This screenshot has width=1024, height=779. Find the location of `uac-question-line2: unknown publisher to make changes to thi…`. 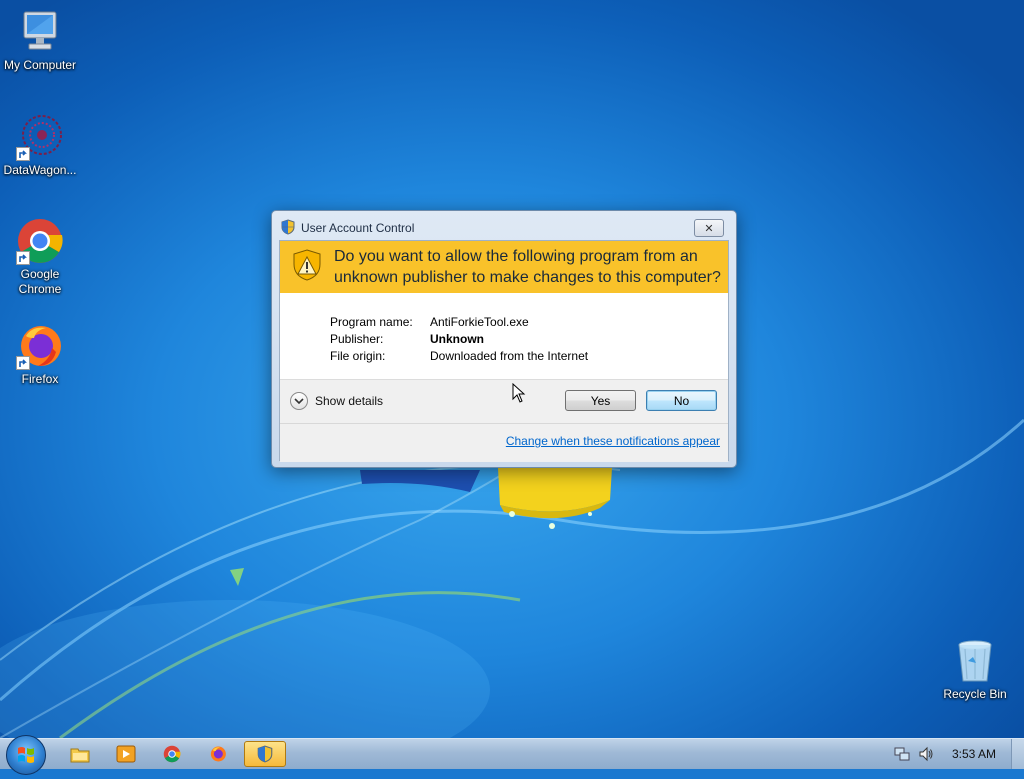

uac-question-line2: unknown publisher to make changes to thi… is located at coordinates (527, 277).